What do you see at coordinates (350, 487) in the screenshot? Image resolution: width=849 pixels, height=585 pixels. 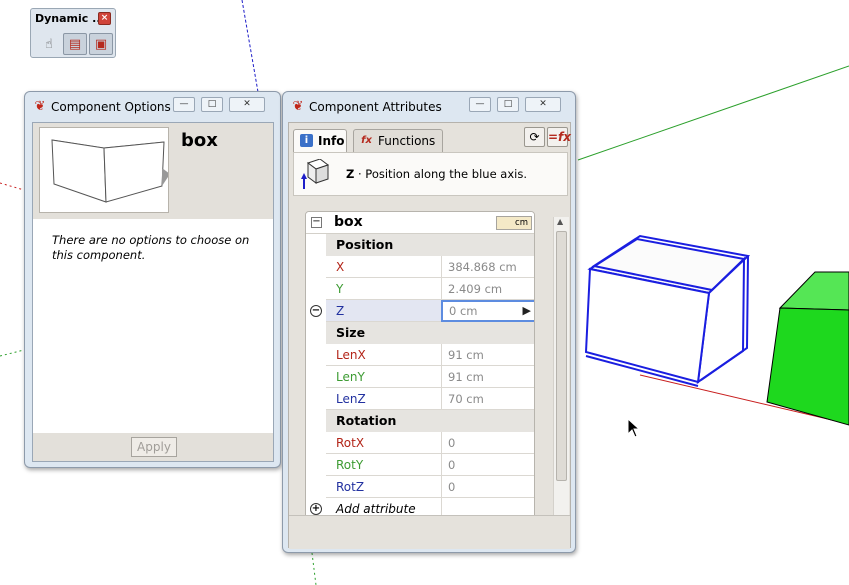 I see `attribute-name: RotZ` at bounding box center [350, 487].